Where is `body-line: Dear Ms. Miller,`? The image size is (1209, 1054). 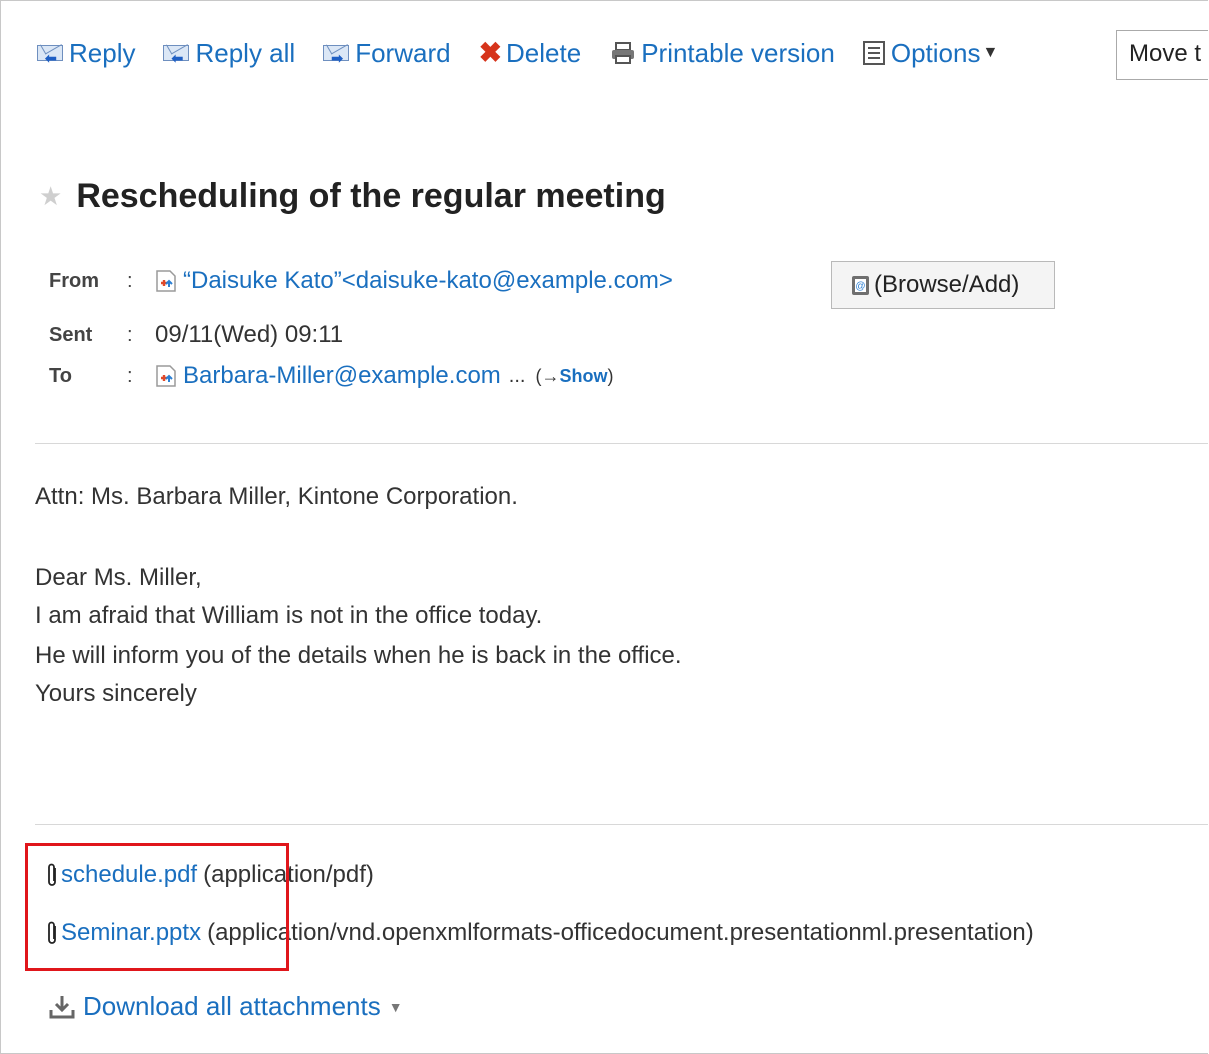
body-line: Dear Ms. Miller, is located at coordinates (118, 577).